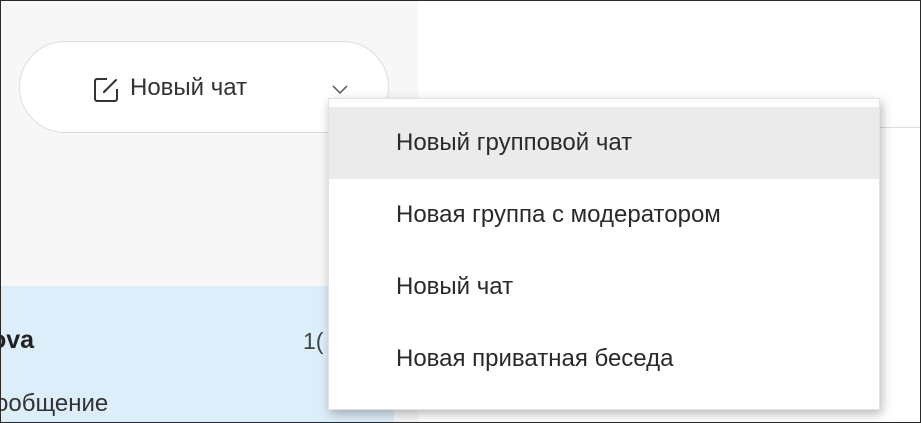 The image size is (921, 423). I want to click on new-chat-label: Новый чат, so click(189, 87).